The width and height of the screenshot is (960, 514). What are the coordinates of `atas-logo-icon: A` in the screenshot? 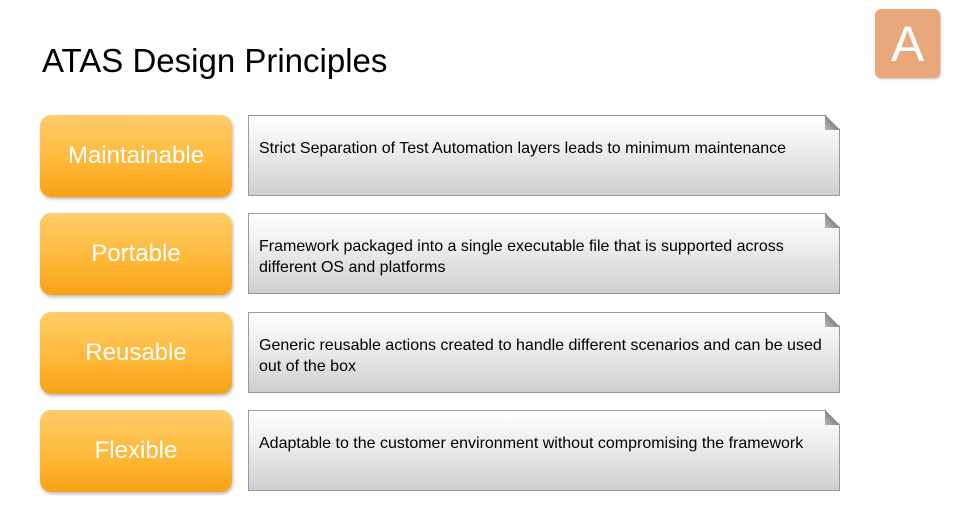 It's located at (907, 43).